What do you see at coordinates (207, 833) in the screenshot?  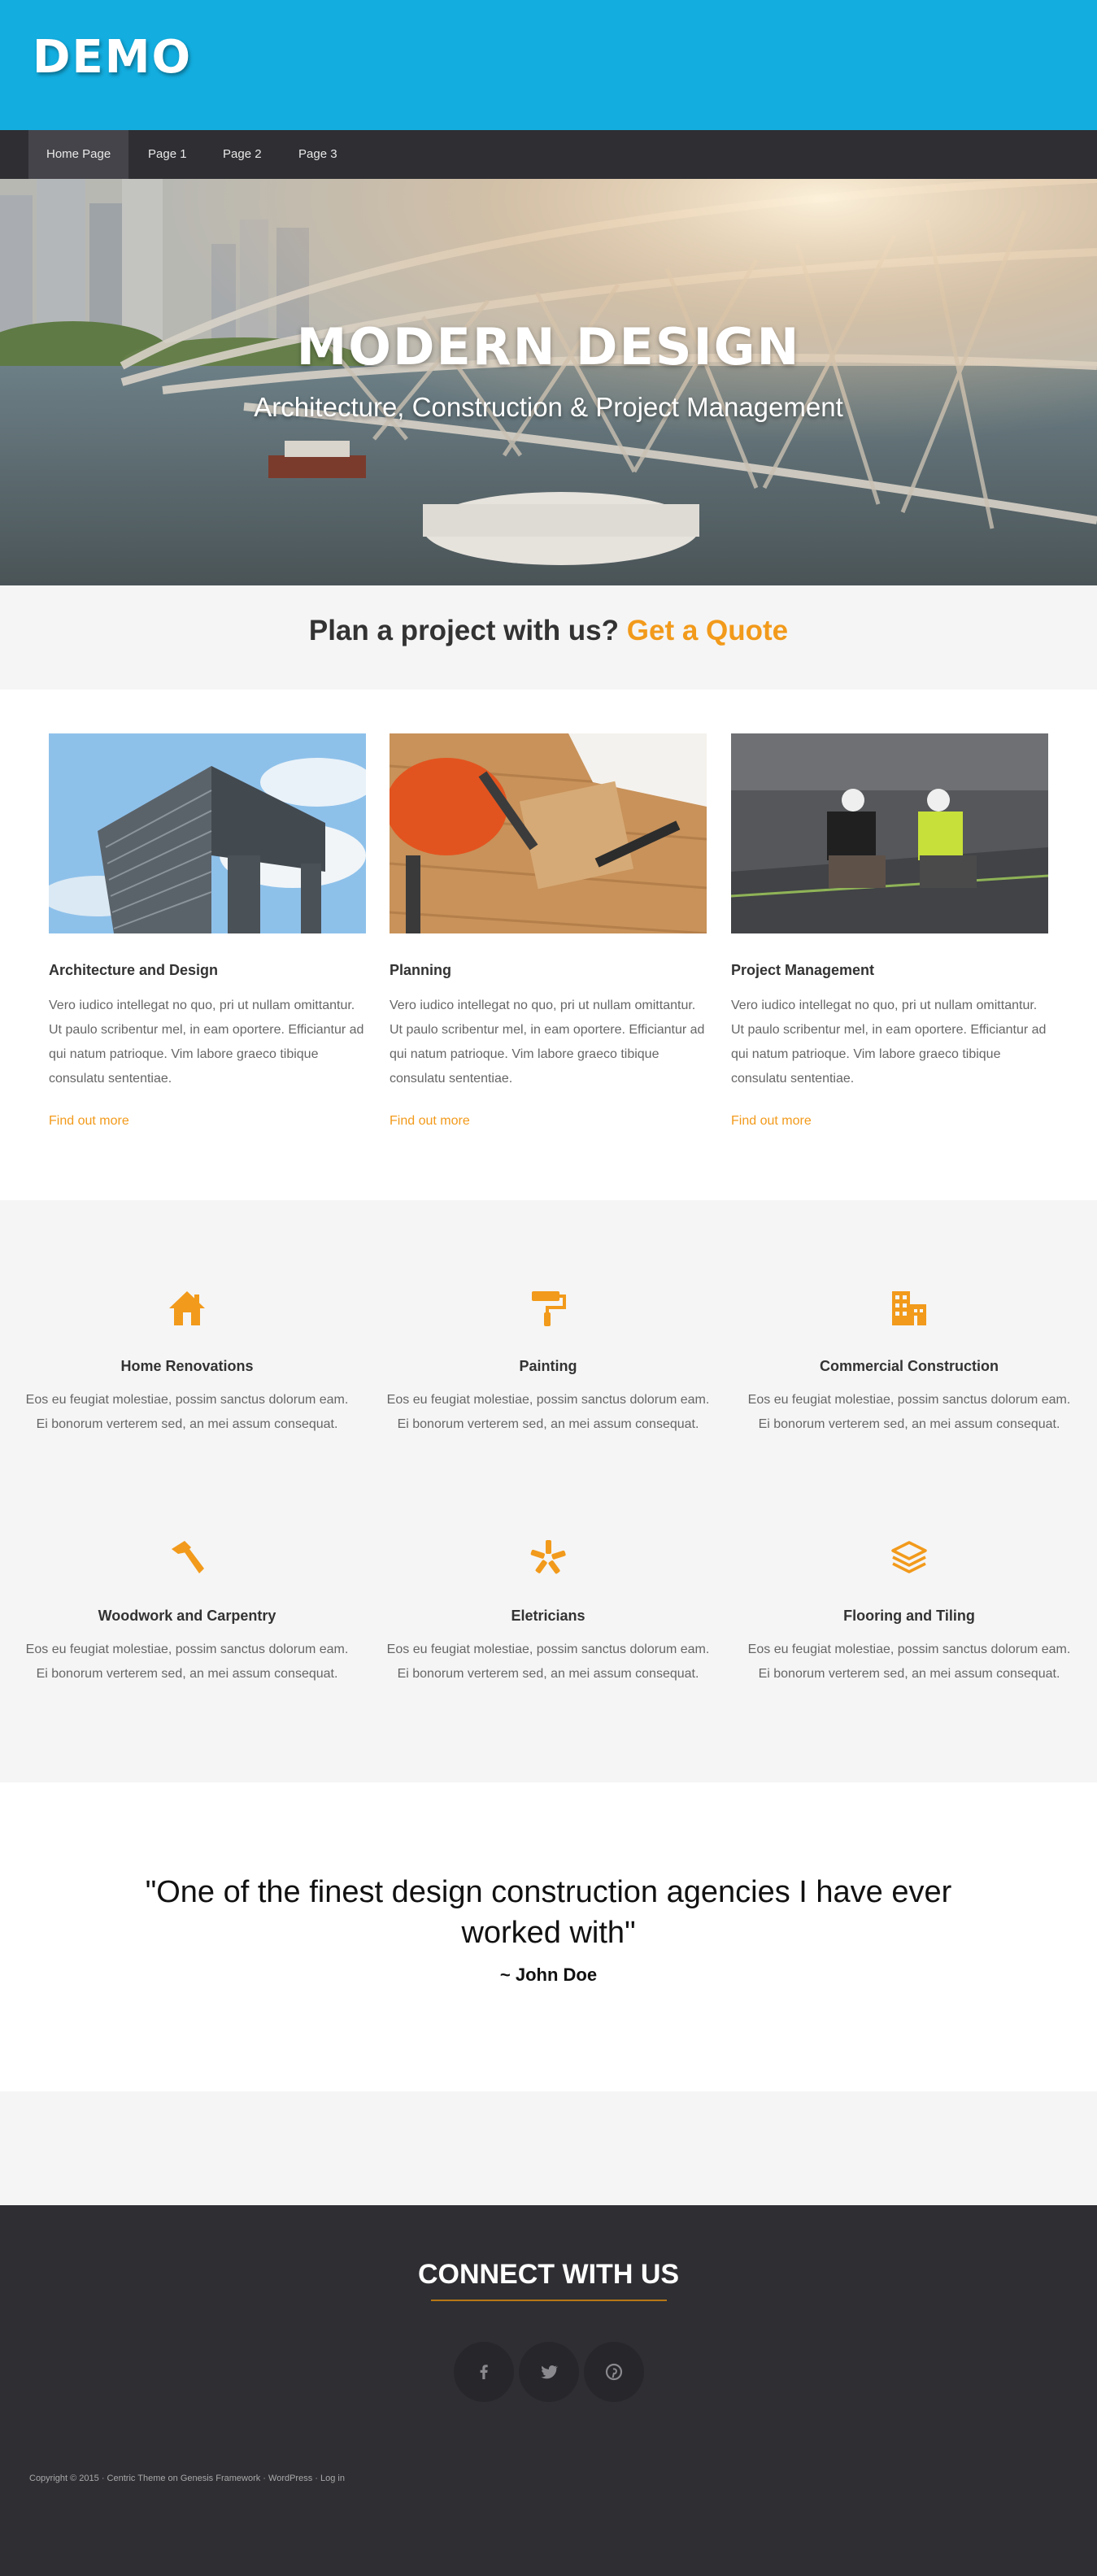 I see `architecture-image` at bounding box center [207, 833].